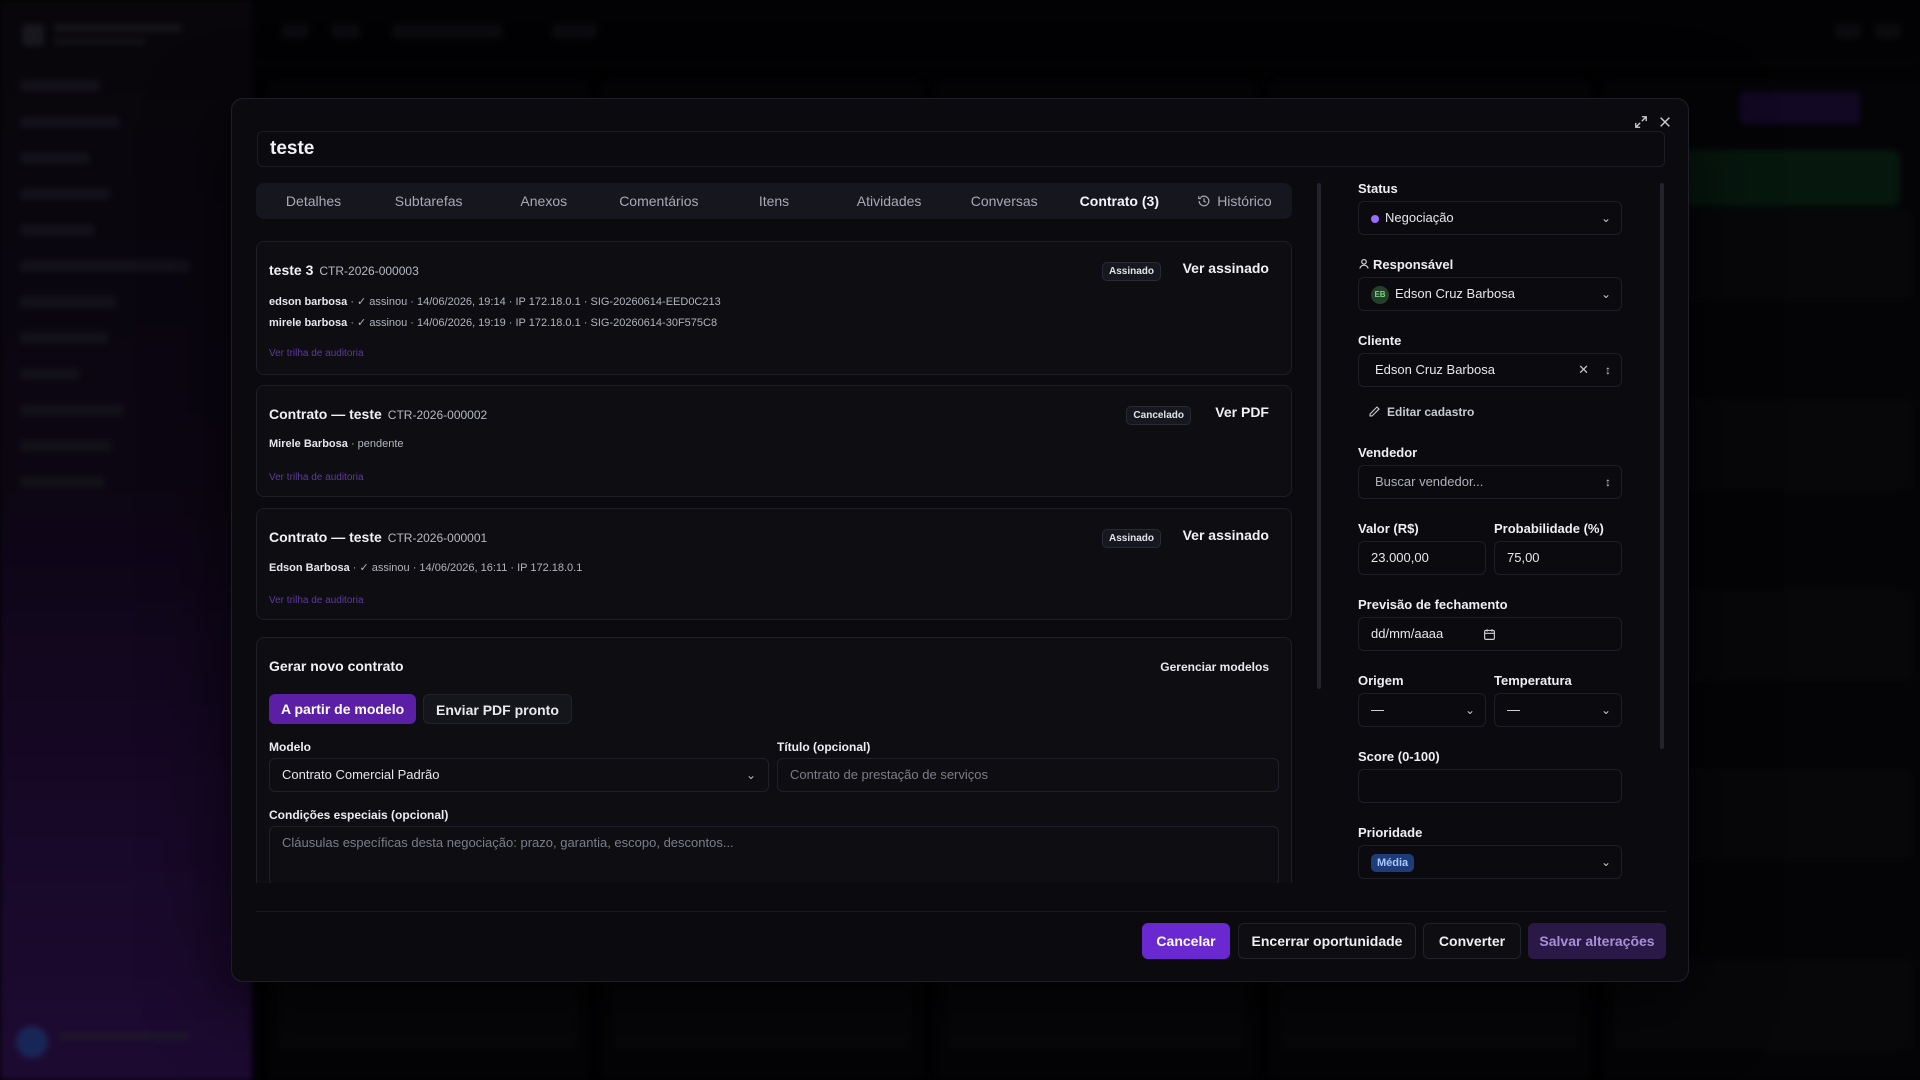 Image resolution: width=1920 pixels, height=1080 pixels. I want to click on temperature-value: —, so click(1513, 709).